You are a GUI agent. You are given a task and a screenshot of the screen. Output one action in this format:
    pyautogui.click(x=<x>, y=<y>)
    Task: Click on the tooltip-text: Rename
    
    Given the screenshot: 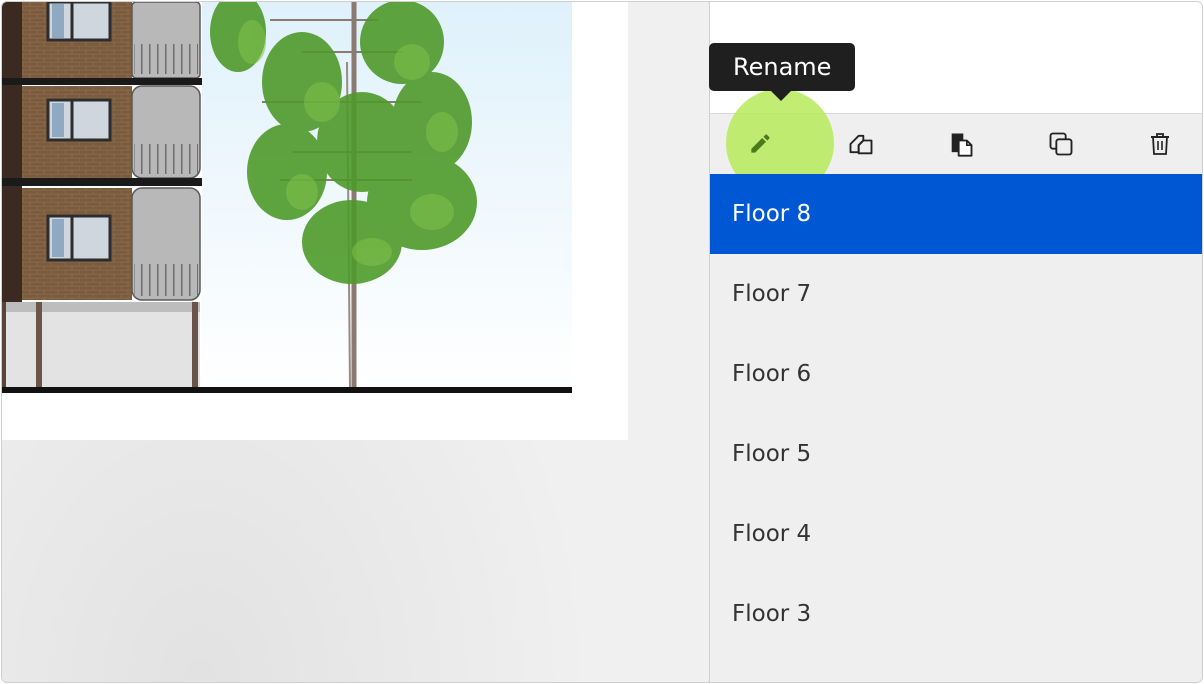 What is the action you would take?
    pyautogui.click(x=782, y=67)
    